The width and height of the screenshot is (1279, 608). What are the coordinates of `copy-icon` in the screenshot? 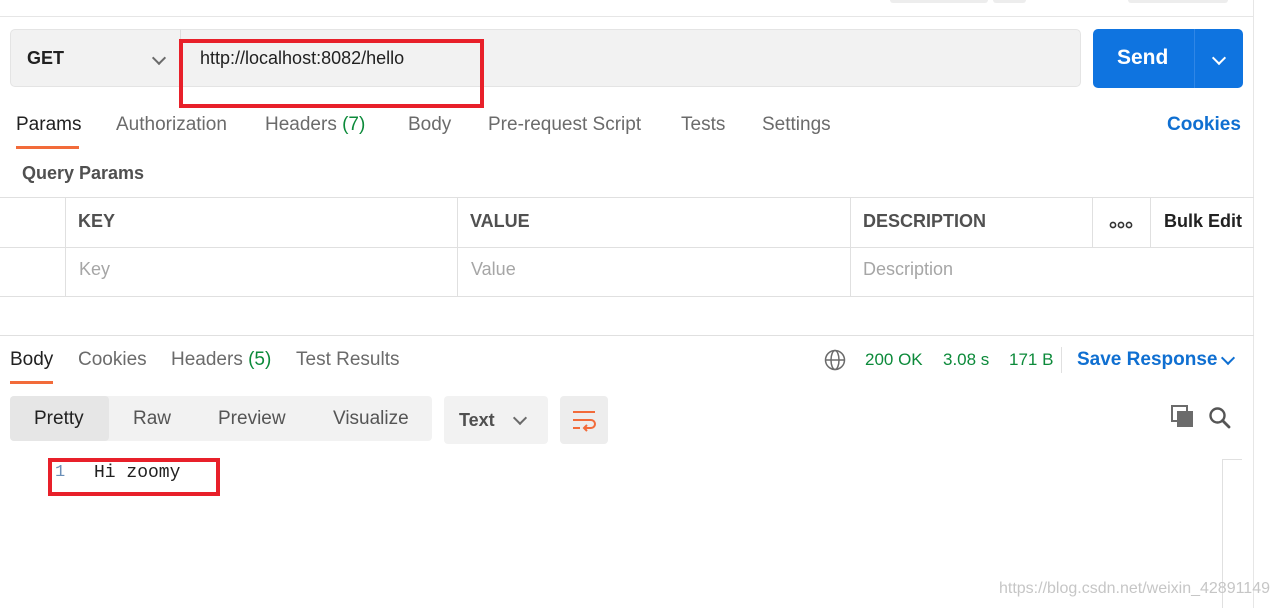 It's located at (1183, 417).